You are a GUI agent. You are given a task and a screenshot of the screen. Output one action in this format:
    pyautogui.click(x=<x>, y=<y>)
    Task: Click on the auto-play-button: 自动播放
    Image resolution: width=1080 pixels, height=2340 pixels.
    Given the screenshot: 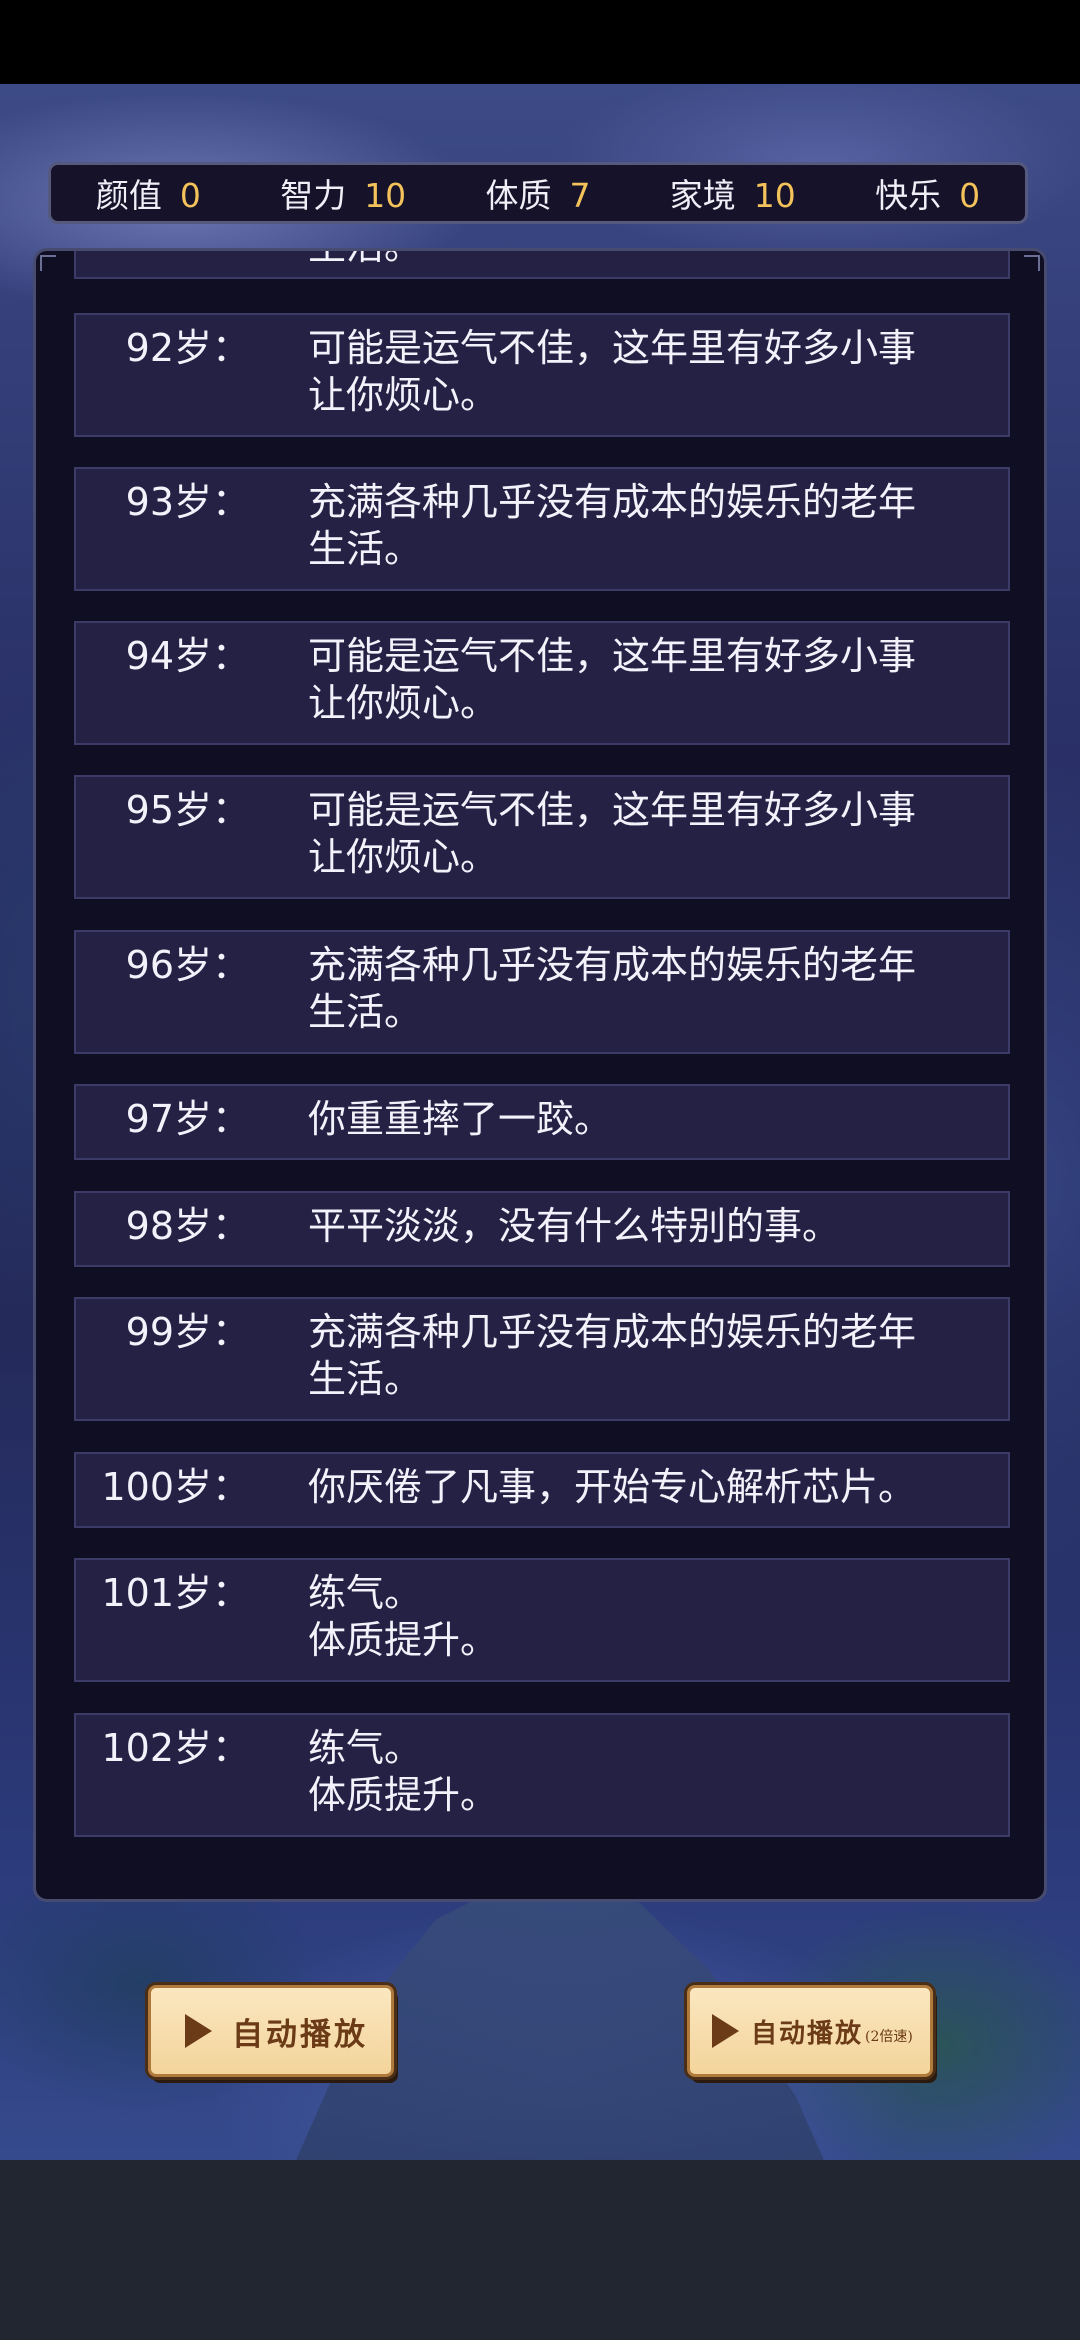 What is the action you would take?
    pyautogui.click(x=271, y=2031)
    